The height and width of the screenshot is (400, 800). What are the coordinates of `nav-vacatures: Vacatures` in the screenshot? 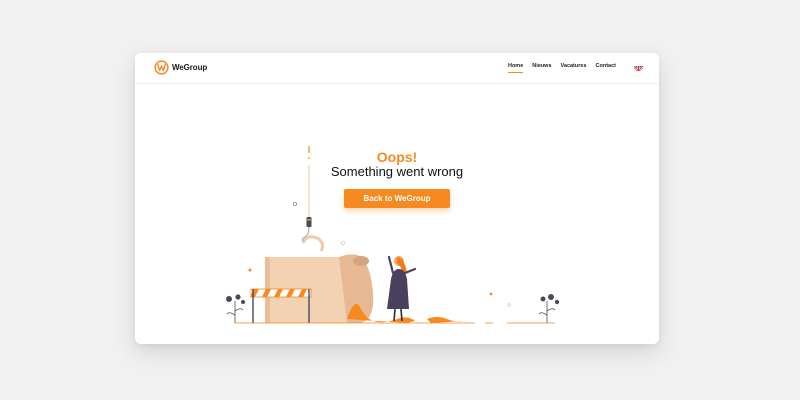 It's located at (574, 68).